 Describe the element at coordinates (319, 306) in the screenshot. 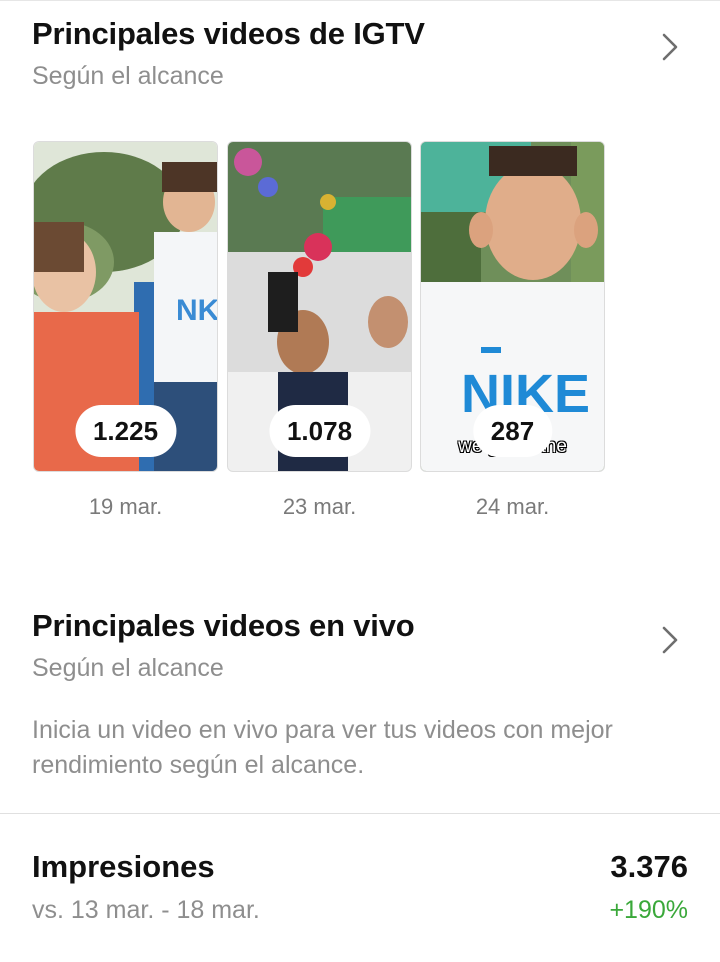

I see `igtv-video-thumbnail: 1.078` at that location.